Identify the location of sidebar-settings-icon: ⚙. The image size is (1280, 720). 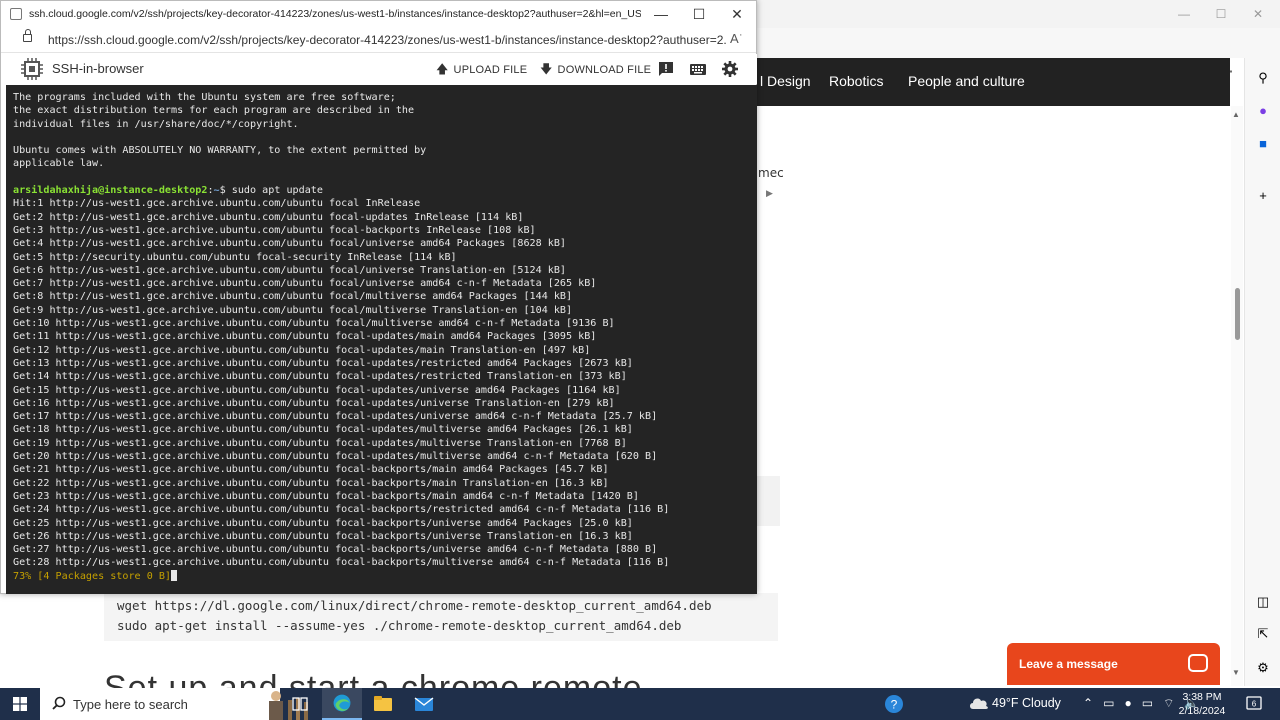
(1263, 668).